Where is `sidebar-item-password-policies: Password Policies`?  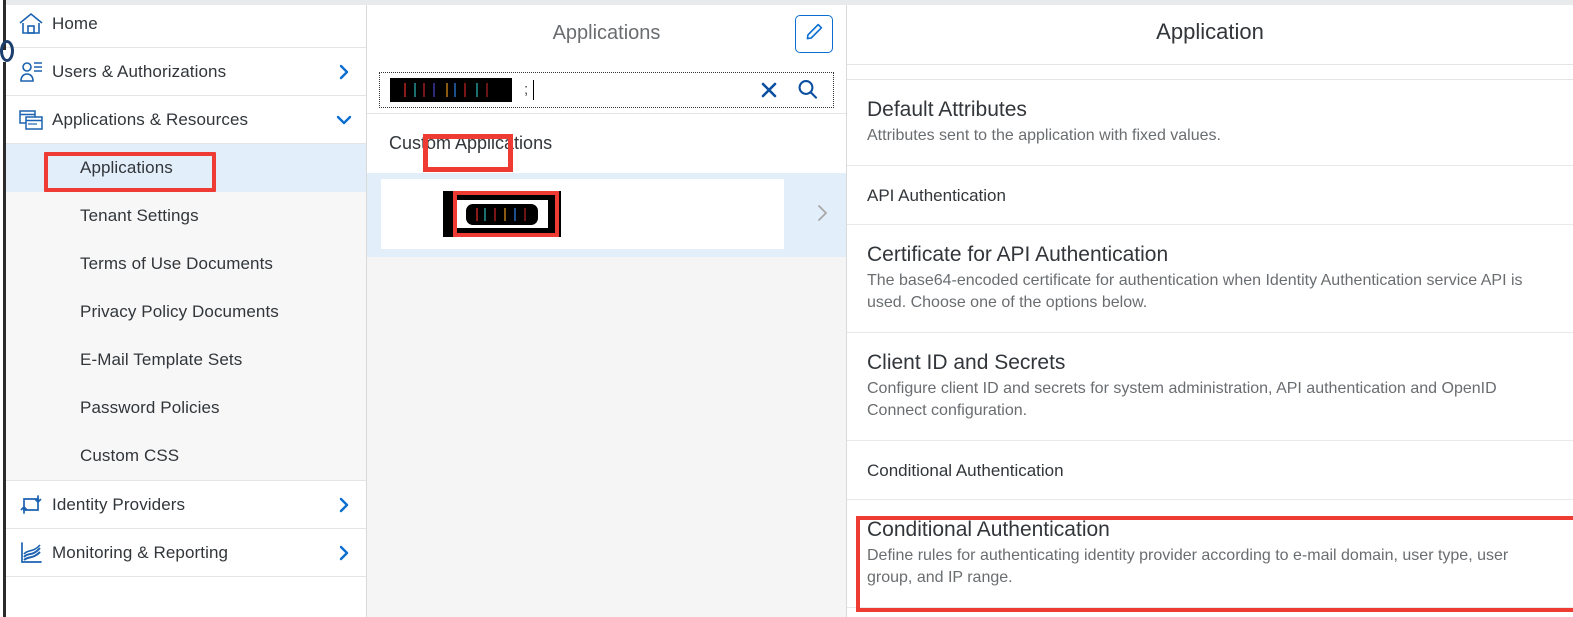 sidebar-item-password-policies: Password Policies is located at coordinates (183, 408).